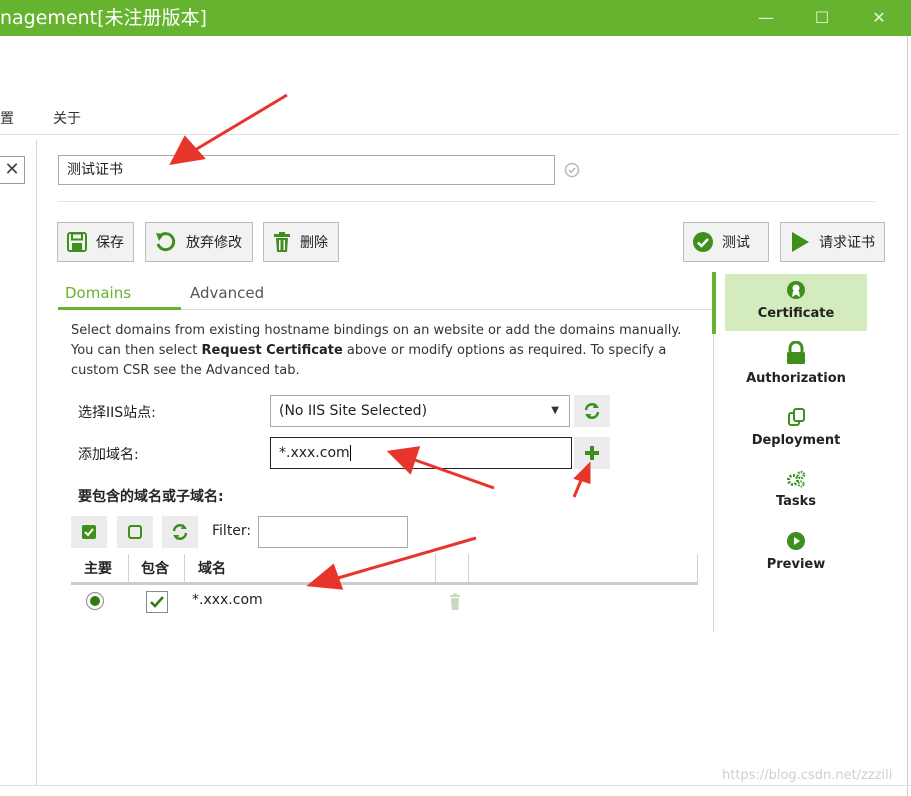 Image resolution: width=911 pixels, height=796 pixels. Describe the element at coordinates (98, 568) in the screenshot. I see `column-header-primary: 主要` at that location.